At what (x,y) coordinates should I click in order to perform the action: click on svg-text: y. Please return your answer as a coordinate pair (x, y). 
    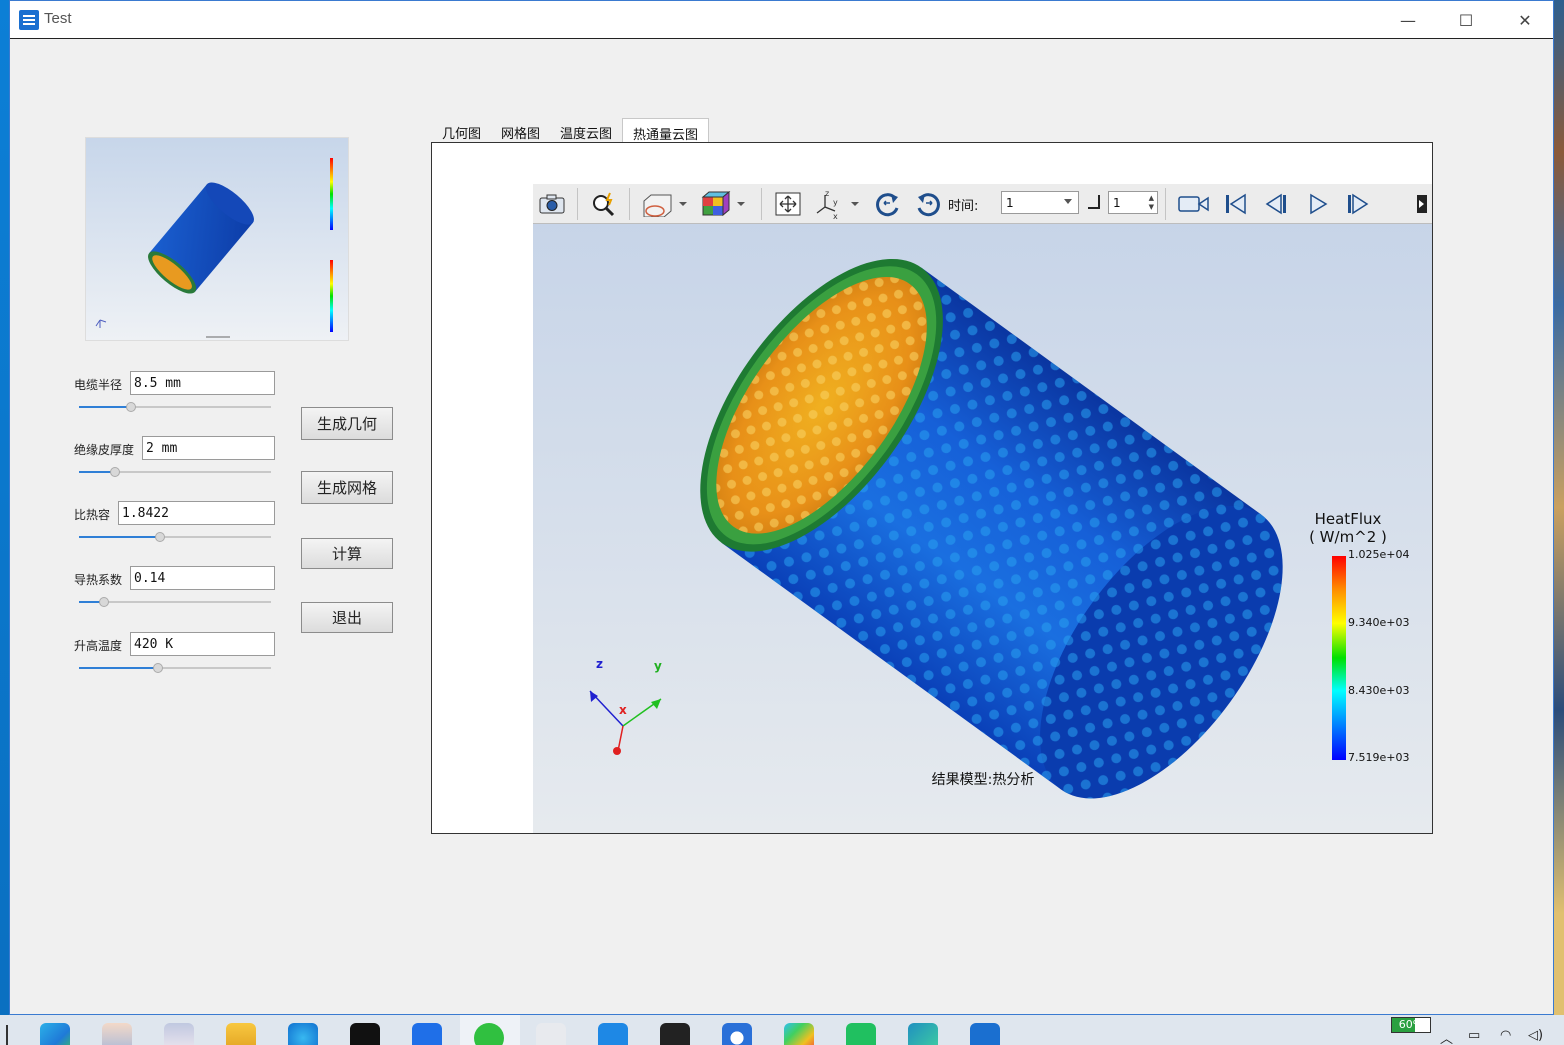
    Looking at the image, I should click on (835, 202).